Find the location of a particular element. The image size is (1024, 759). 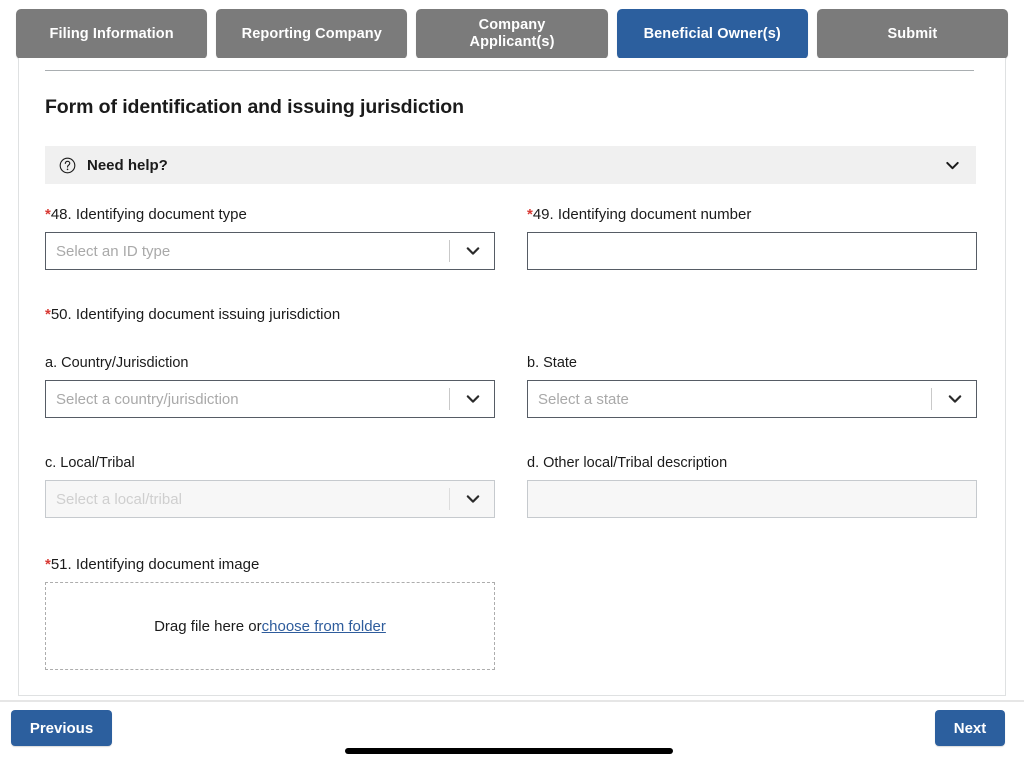

label-identifying-document-type: *48. Identifying document type is located at coordinates (270, 214).